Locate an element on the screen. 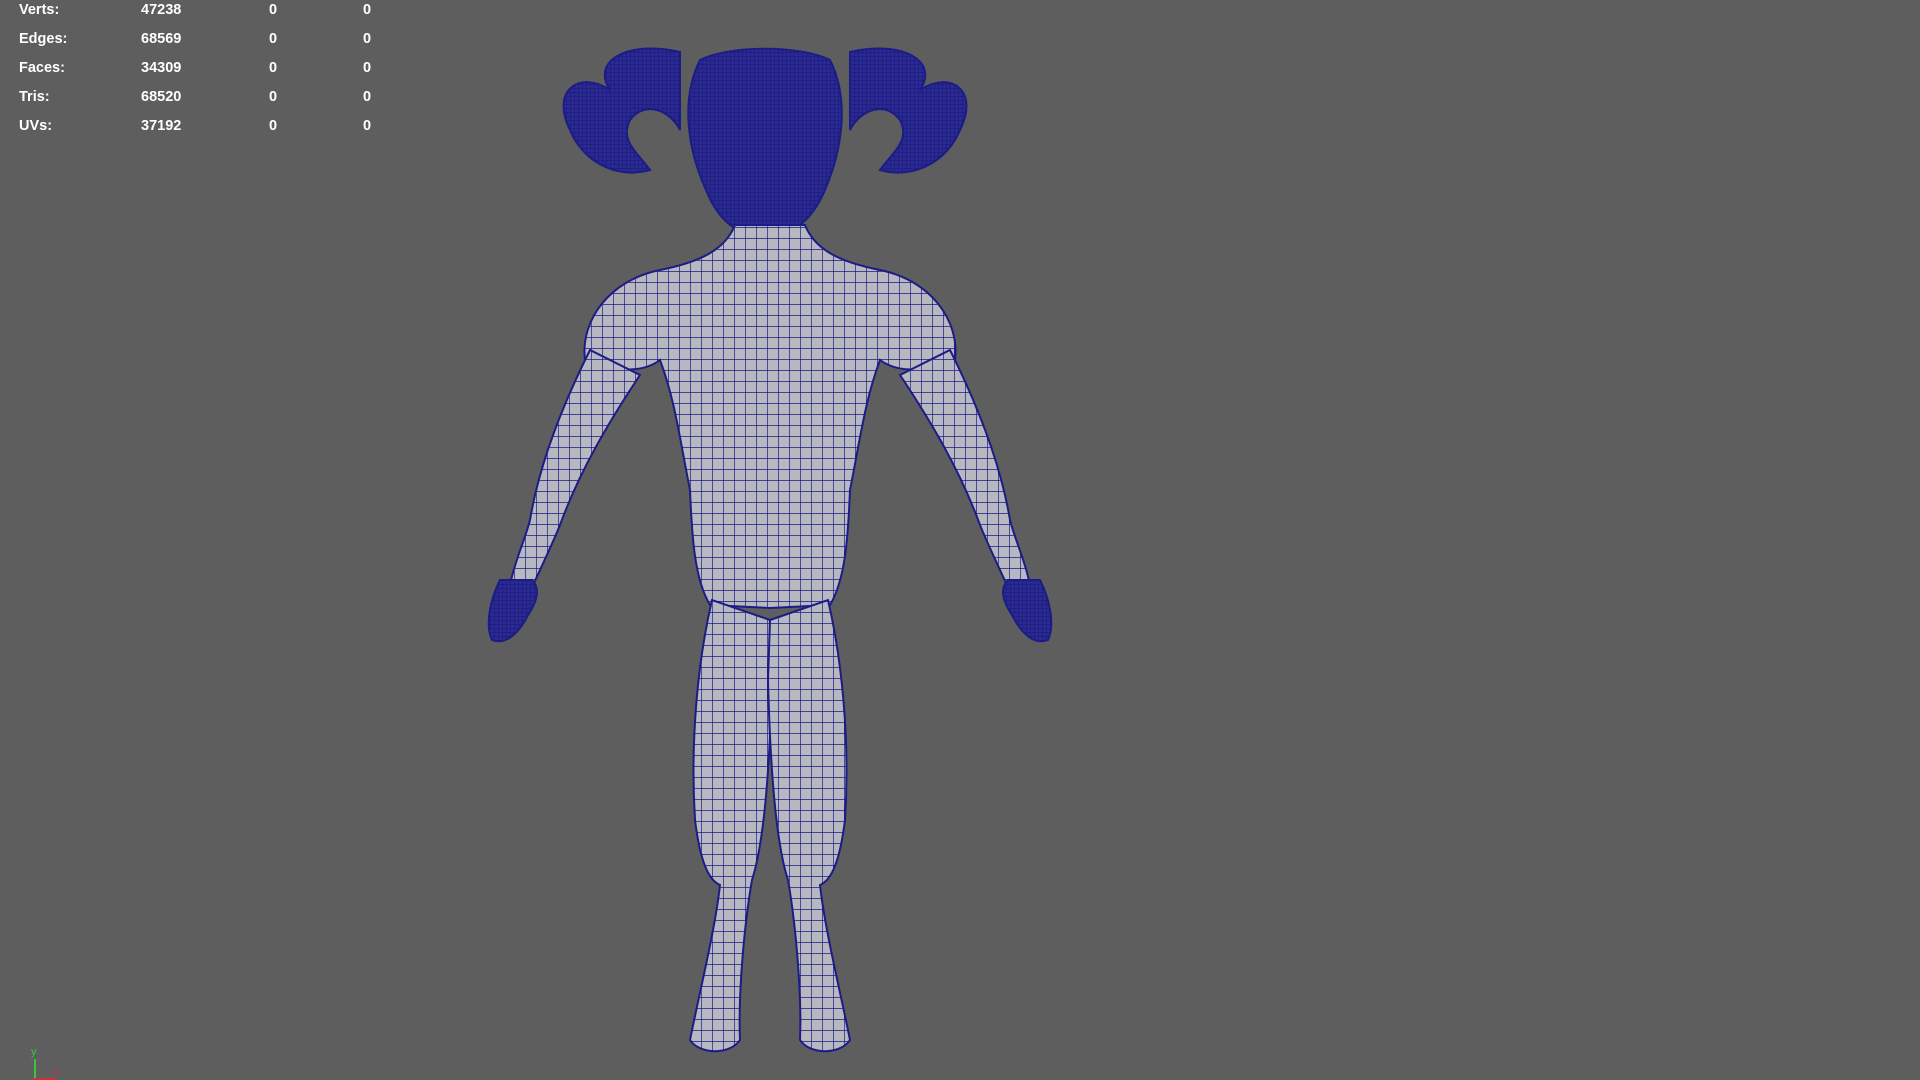  left-hand is located at coordinates (512, 611).